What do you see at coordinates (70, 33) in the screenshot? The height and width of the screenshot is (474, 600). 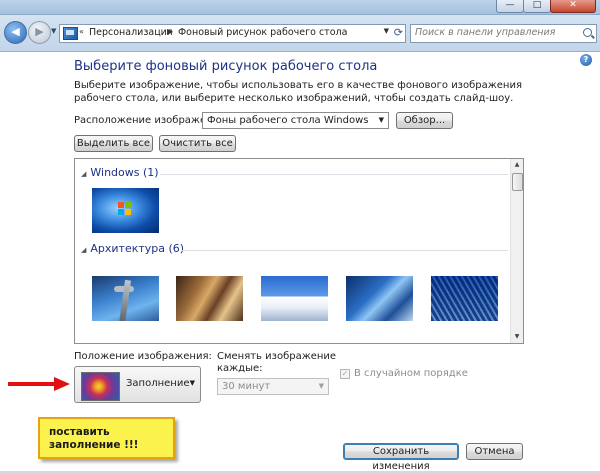 I see `control-panel-icon` at bounding box center [70, 33].